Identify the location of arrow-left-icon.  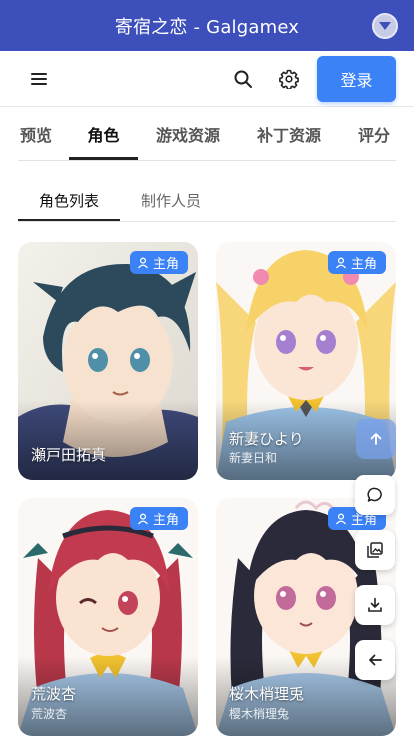
(375, 660).